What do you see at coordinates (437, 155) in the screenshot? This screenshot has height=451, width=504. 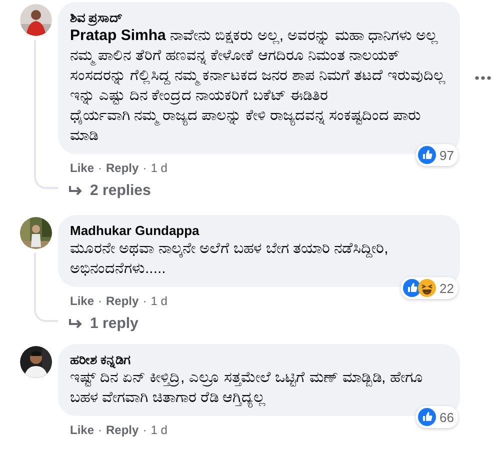 I see `reactions-badge: 97` at bounding box center [437, 155].